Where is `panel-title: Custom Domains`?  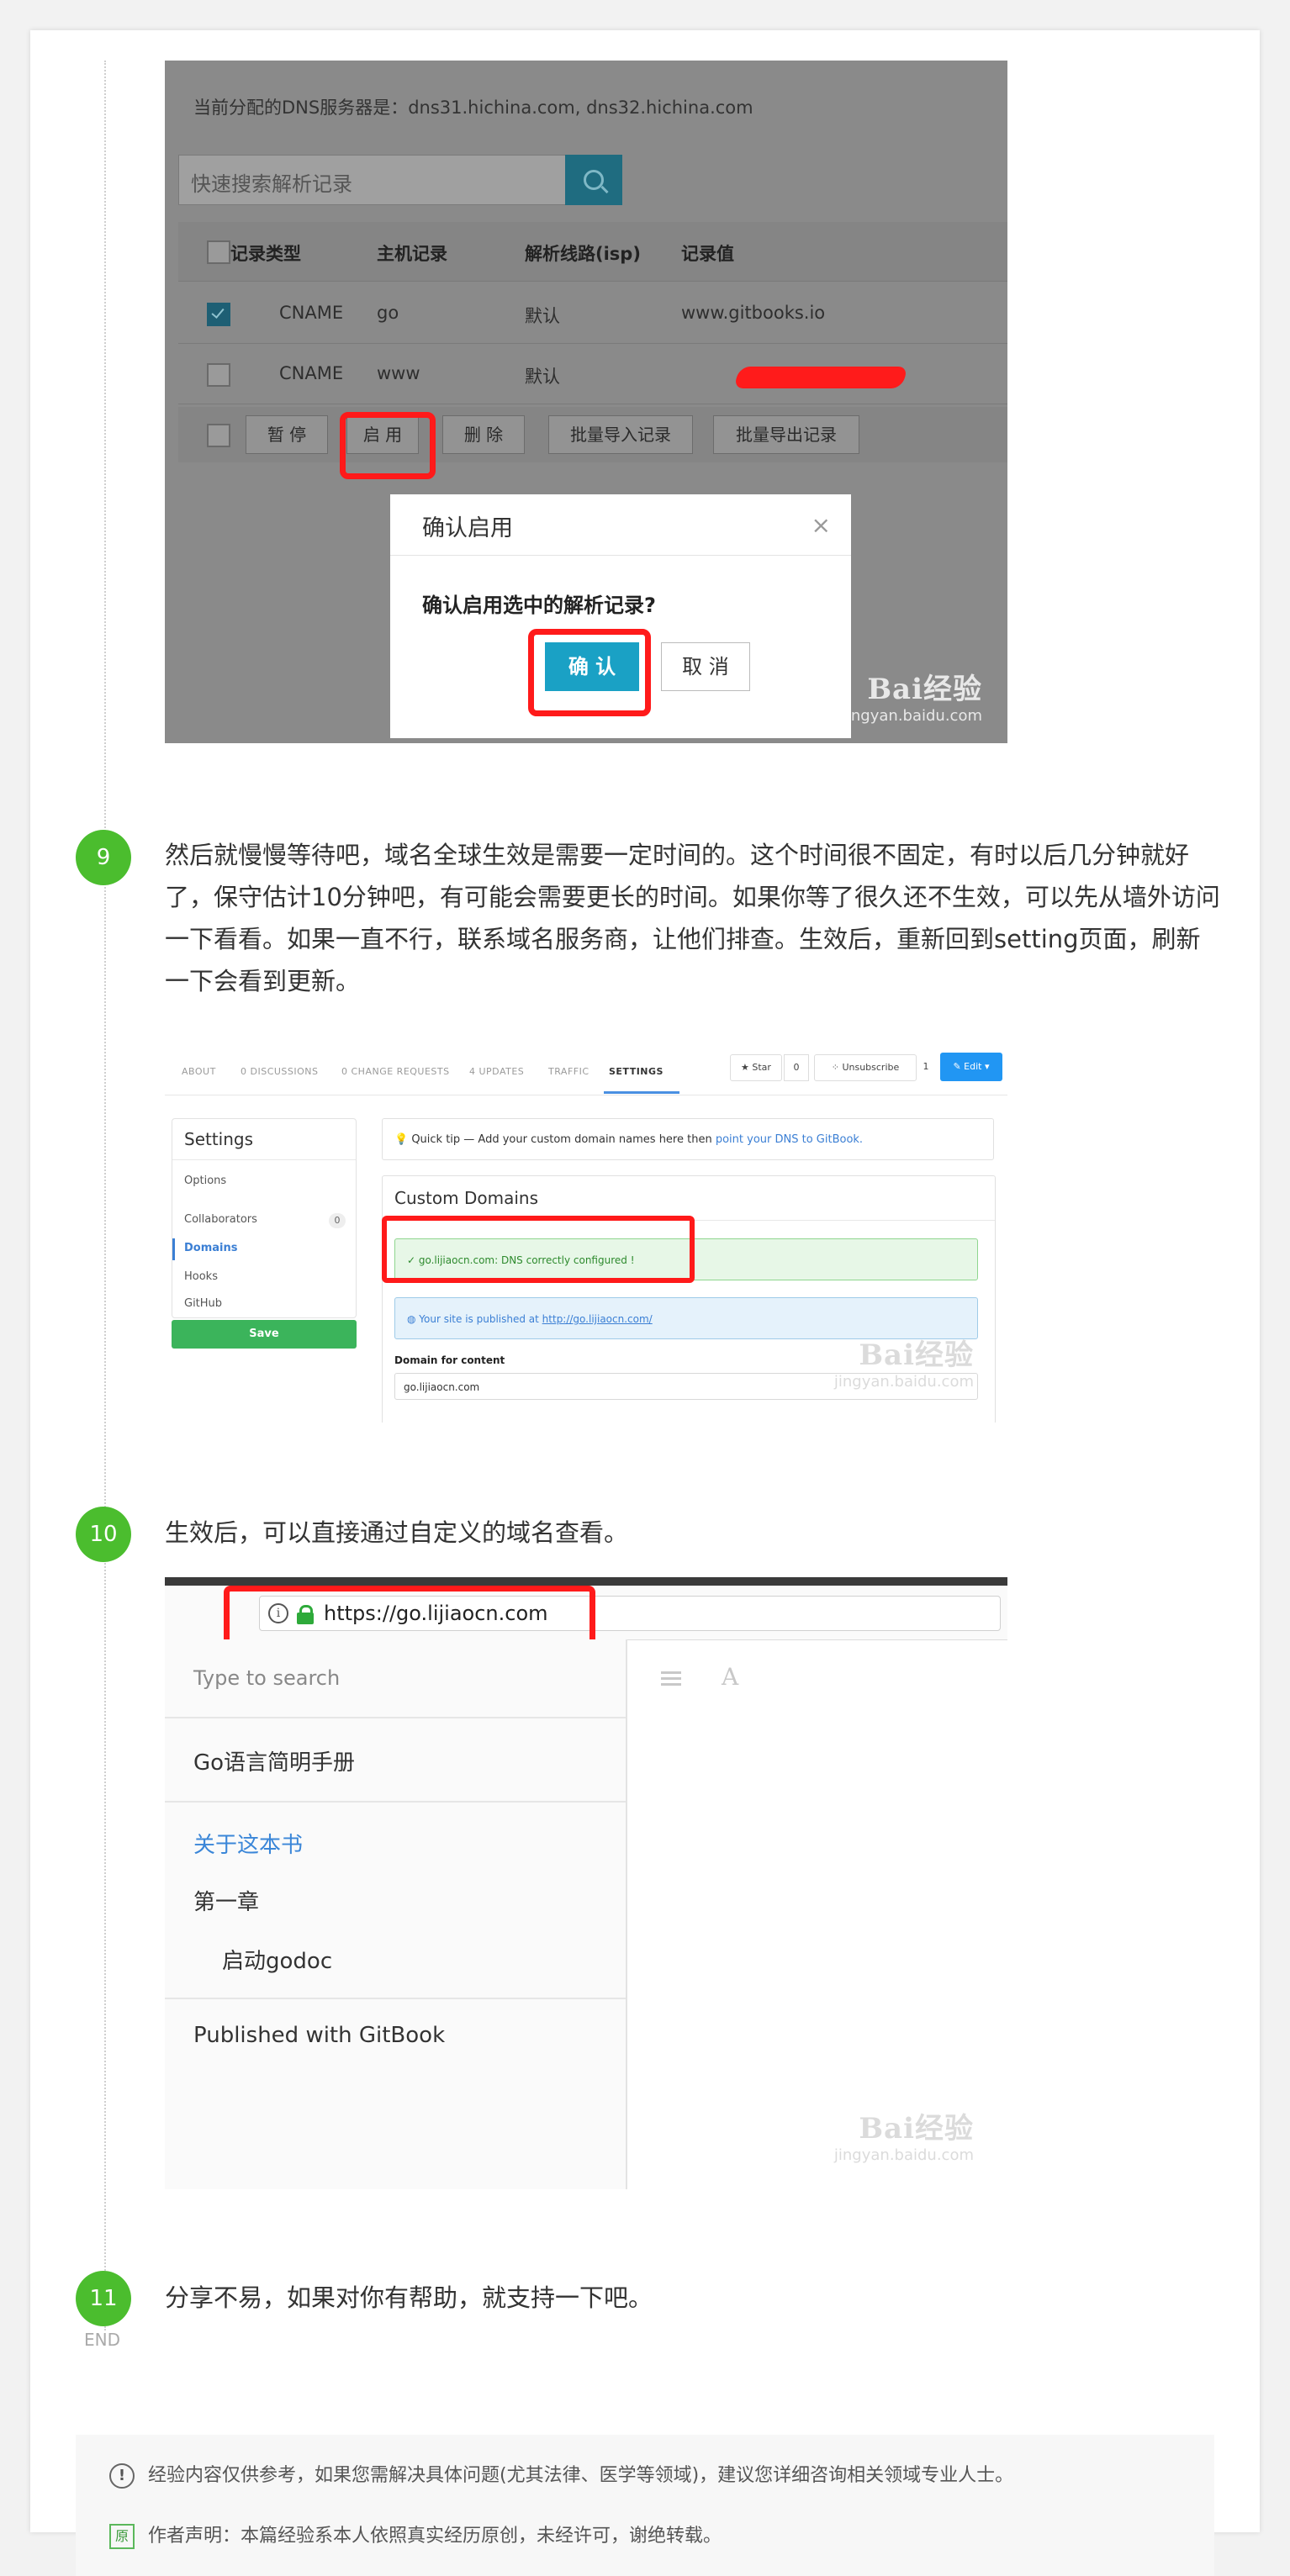 panel-title: Custom Domains is located at coordinates (466, 1198).